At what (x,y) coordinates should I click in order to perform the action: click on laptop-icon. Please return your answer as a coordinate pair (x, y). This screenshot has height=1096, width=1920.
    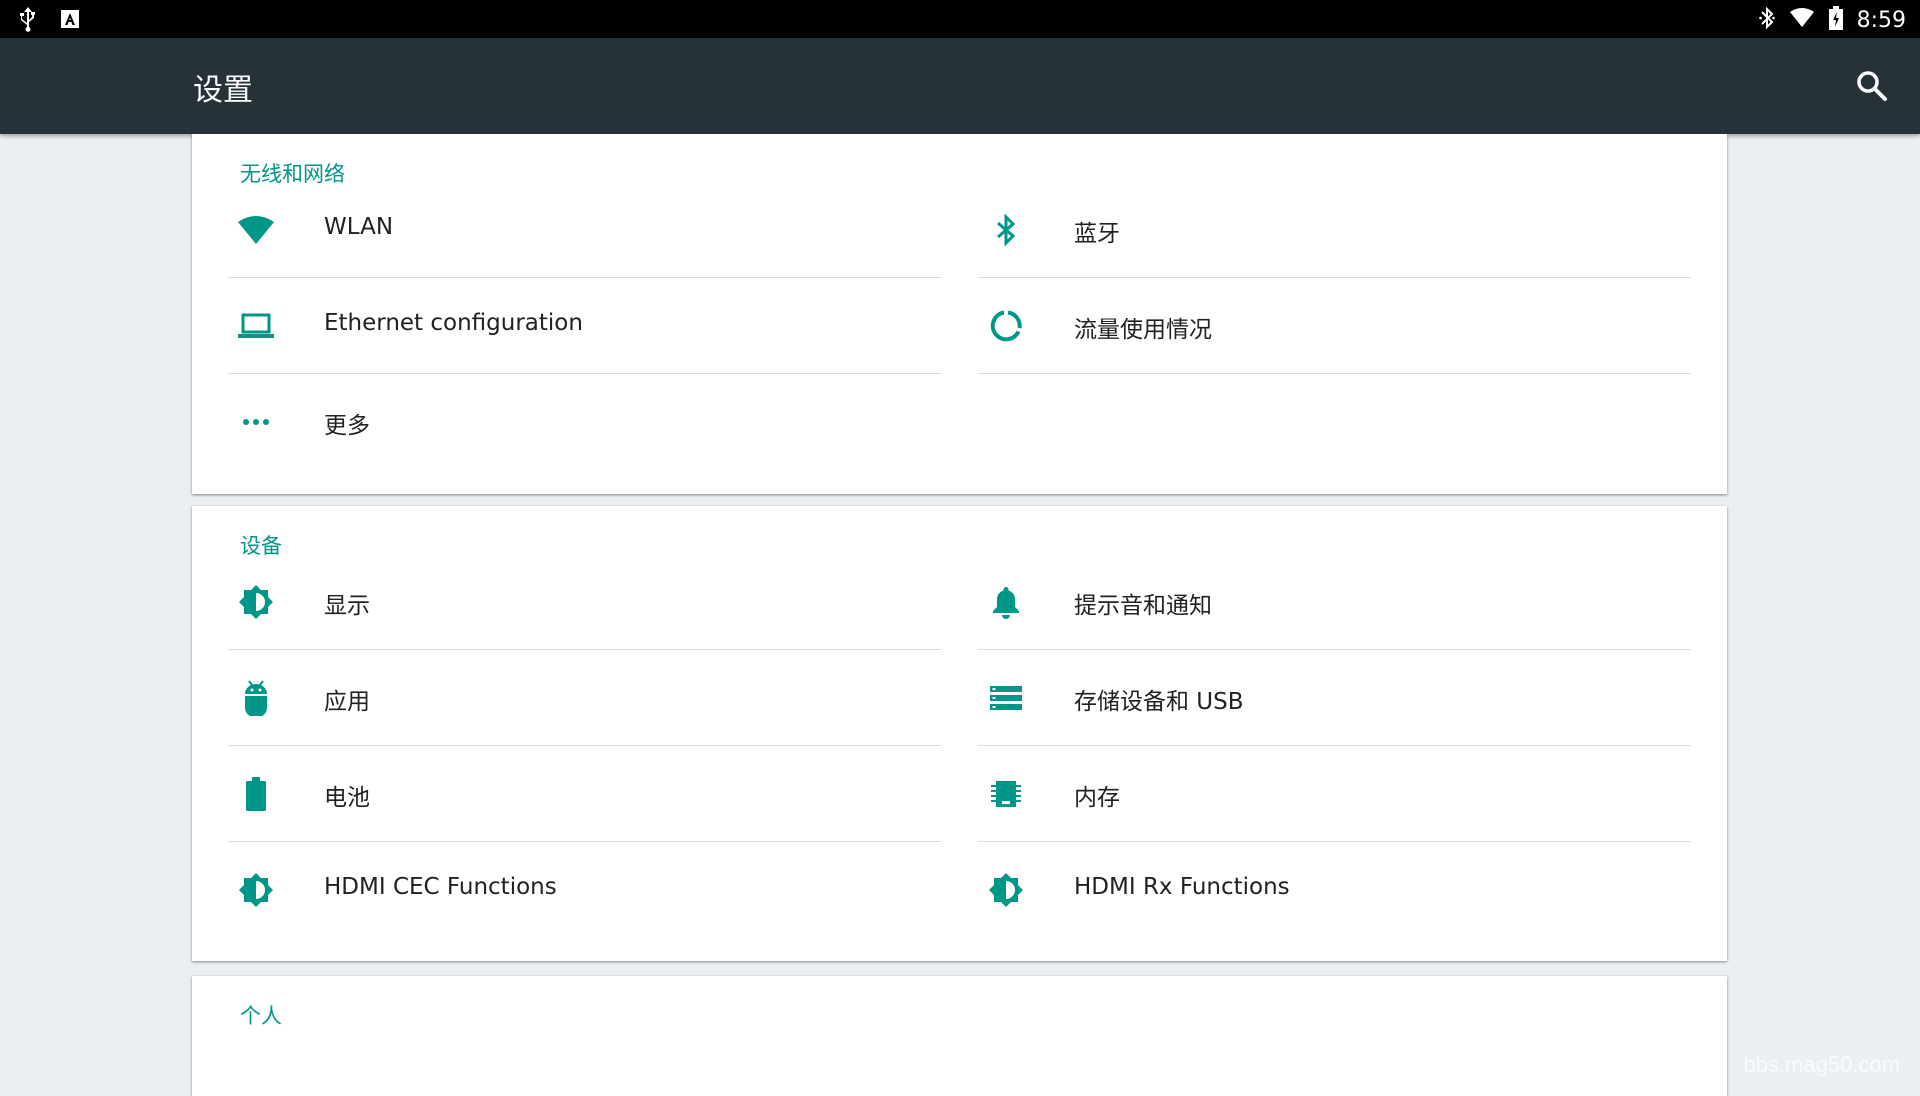
    Looking at the image, I should click on (256, 326).